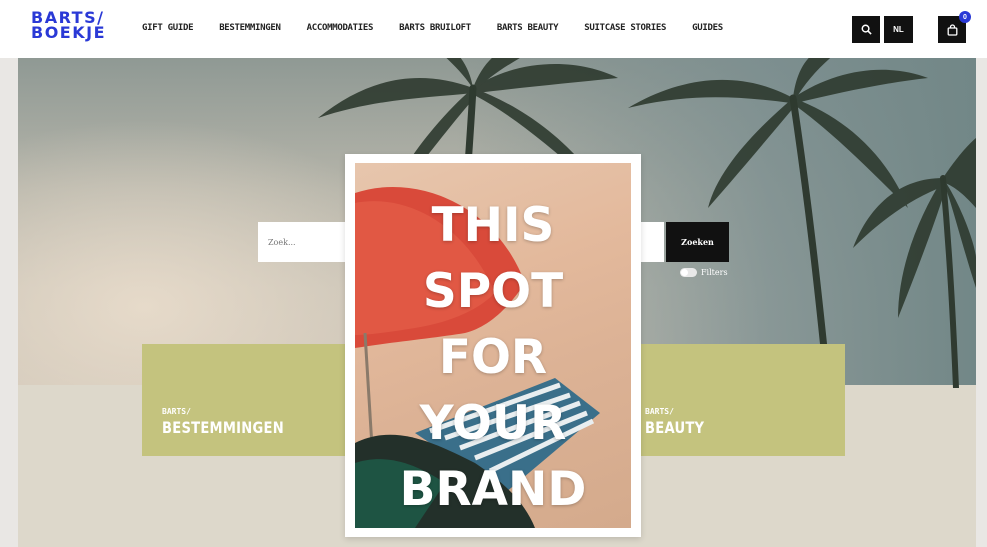 This screenshot has height=547, width=987. What do you see at coordinates (898, 29) in the screenshot?
I see `language-button: NL` at bounding box center [898, 29].